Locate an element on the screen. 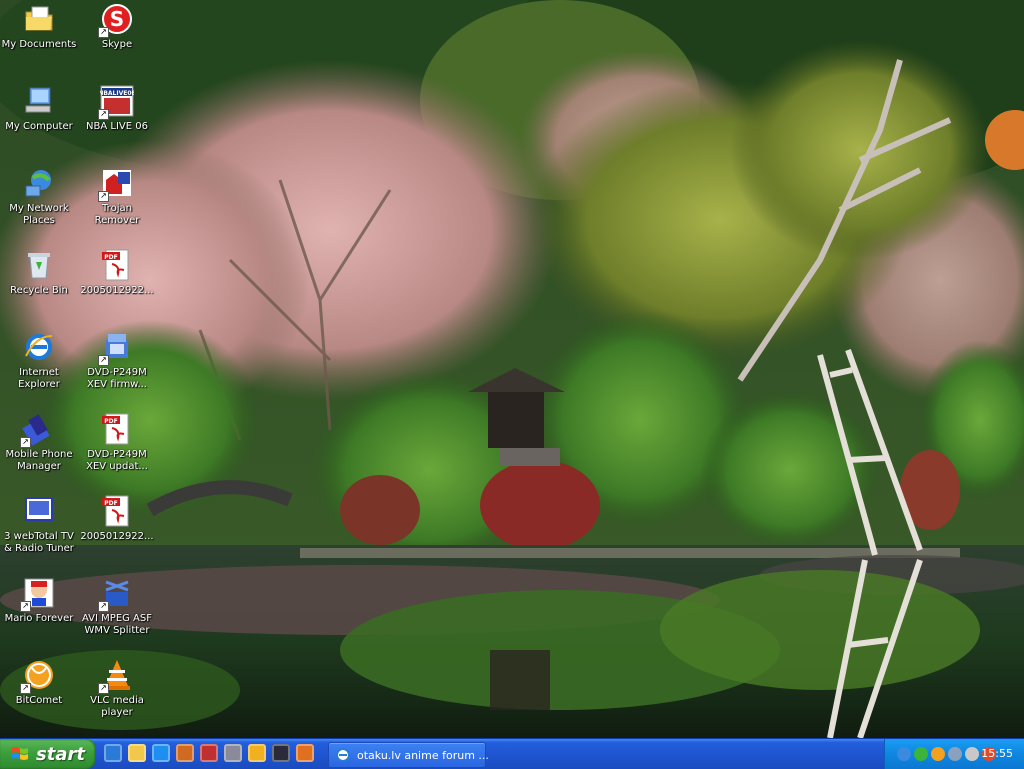 The height and width of the screenshot is (769, 1024). desktop-icon-label: 3 webTotal TV & Radio Tuner is located at coordinates (39, 542).